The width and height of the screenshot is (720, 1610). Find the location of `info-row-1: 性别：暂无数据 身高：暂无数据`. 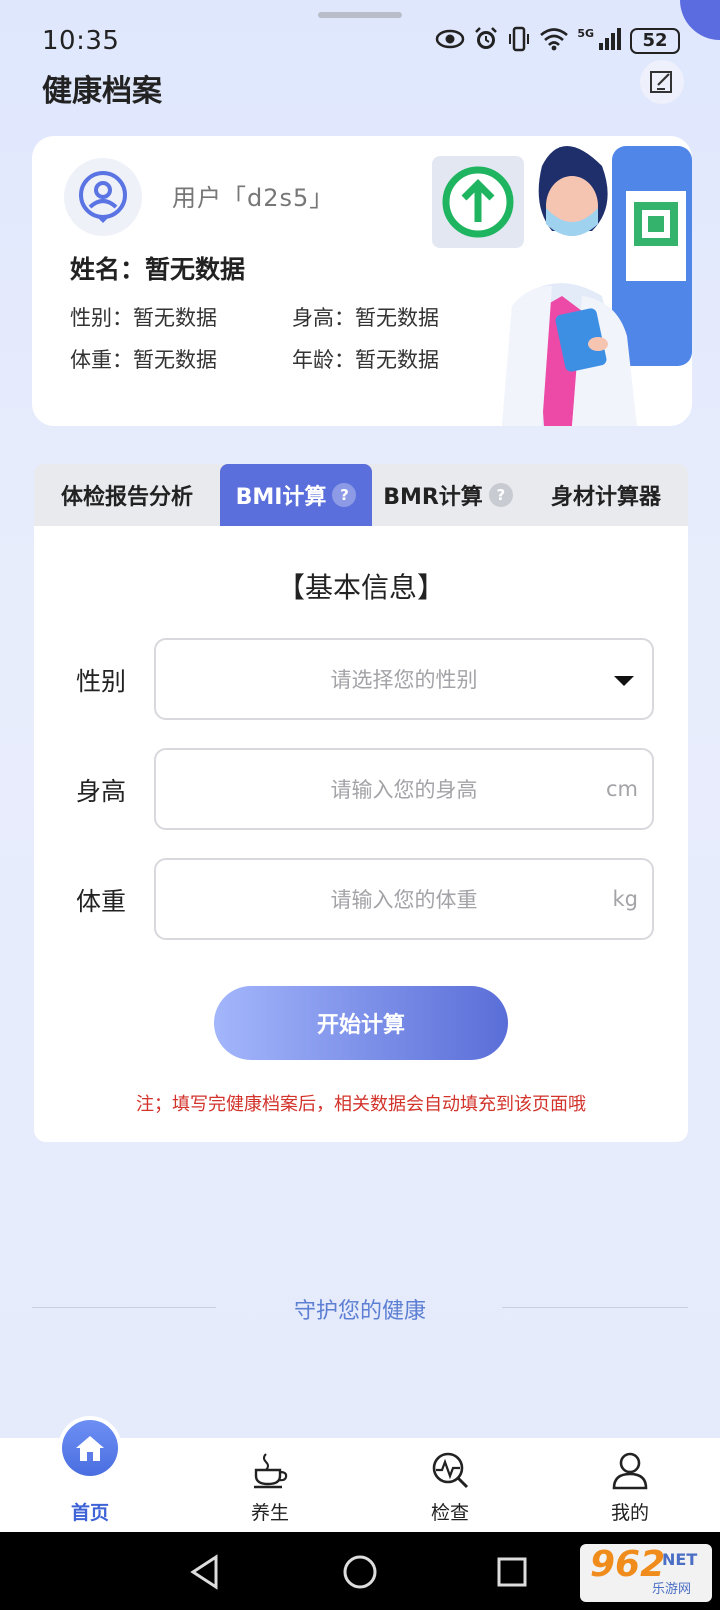

info-row-1: 性别：暂无数据 身高：暂无数据 is located at coordinates (281, 317).